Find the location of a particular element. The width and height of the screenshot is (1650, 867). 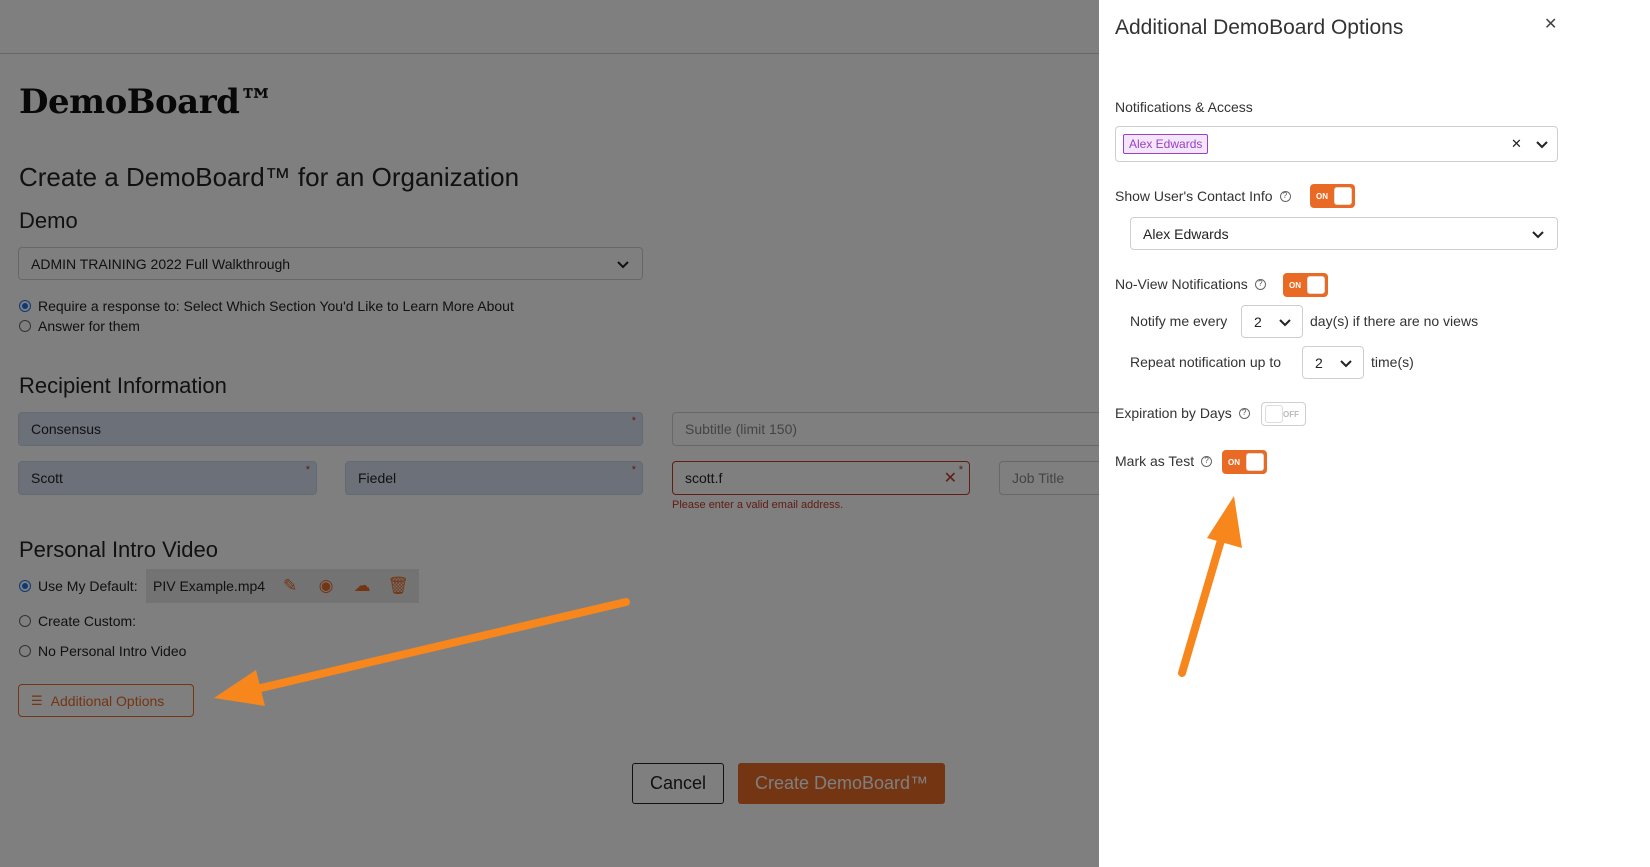

repeat-suffix: time(s) is located at coordinates (1392, 362).